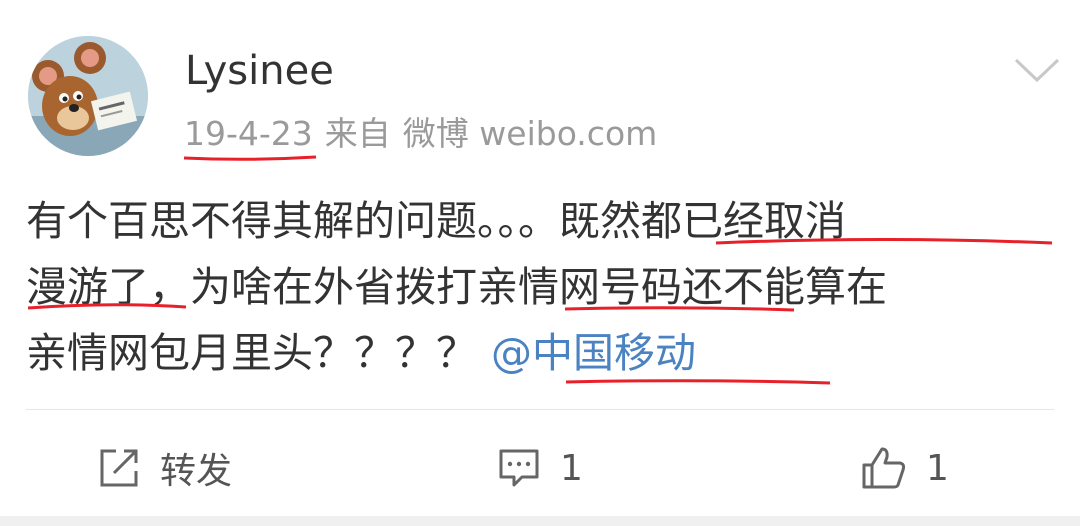  I want to click on avatar, so click(88, 96).